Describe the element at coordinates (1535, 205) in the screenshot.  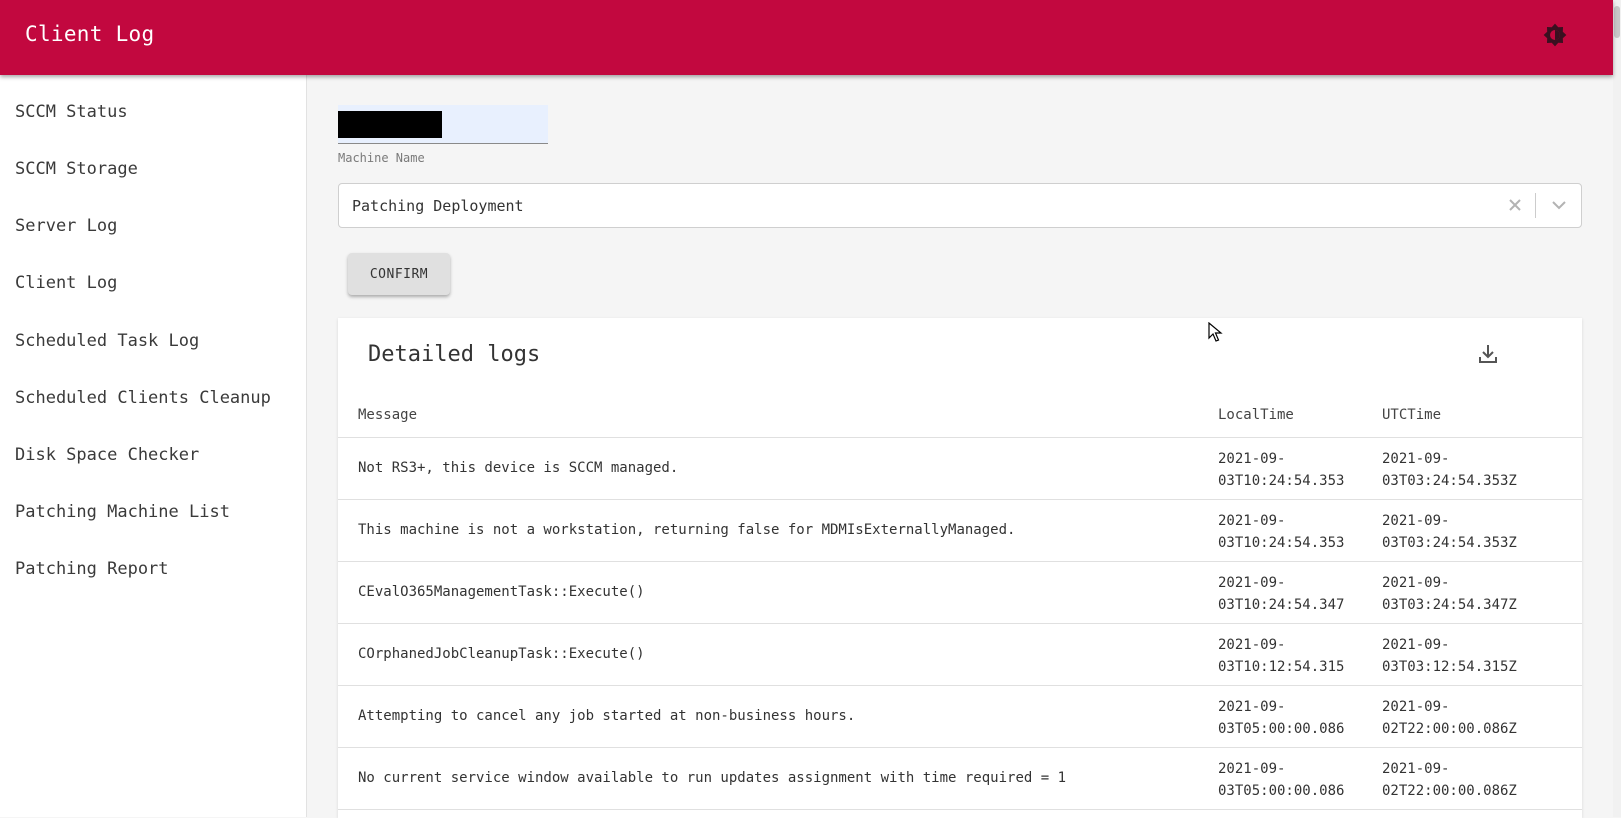
I see `select-separator` at that location.